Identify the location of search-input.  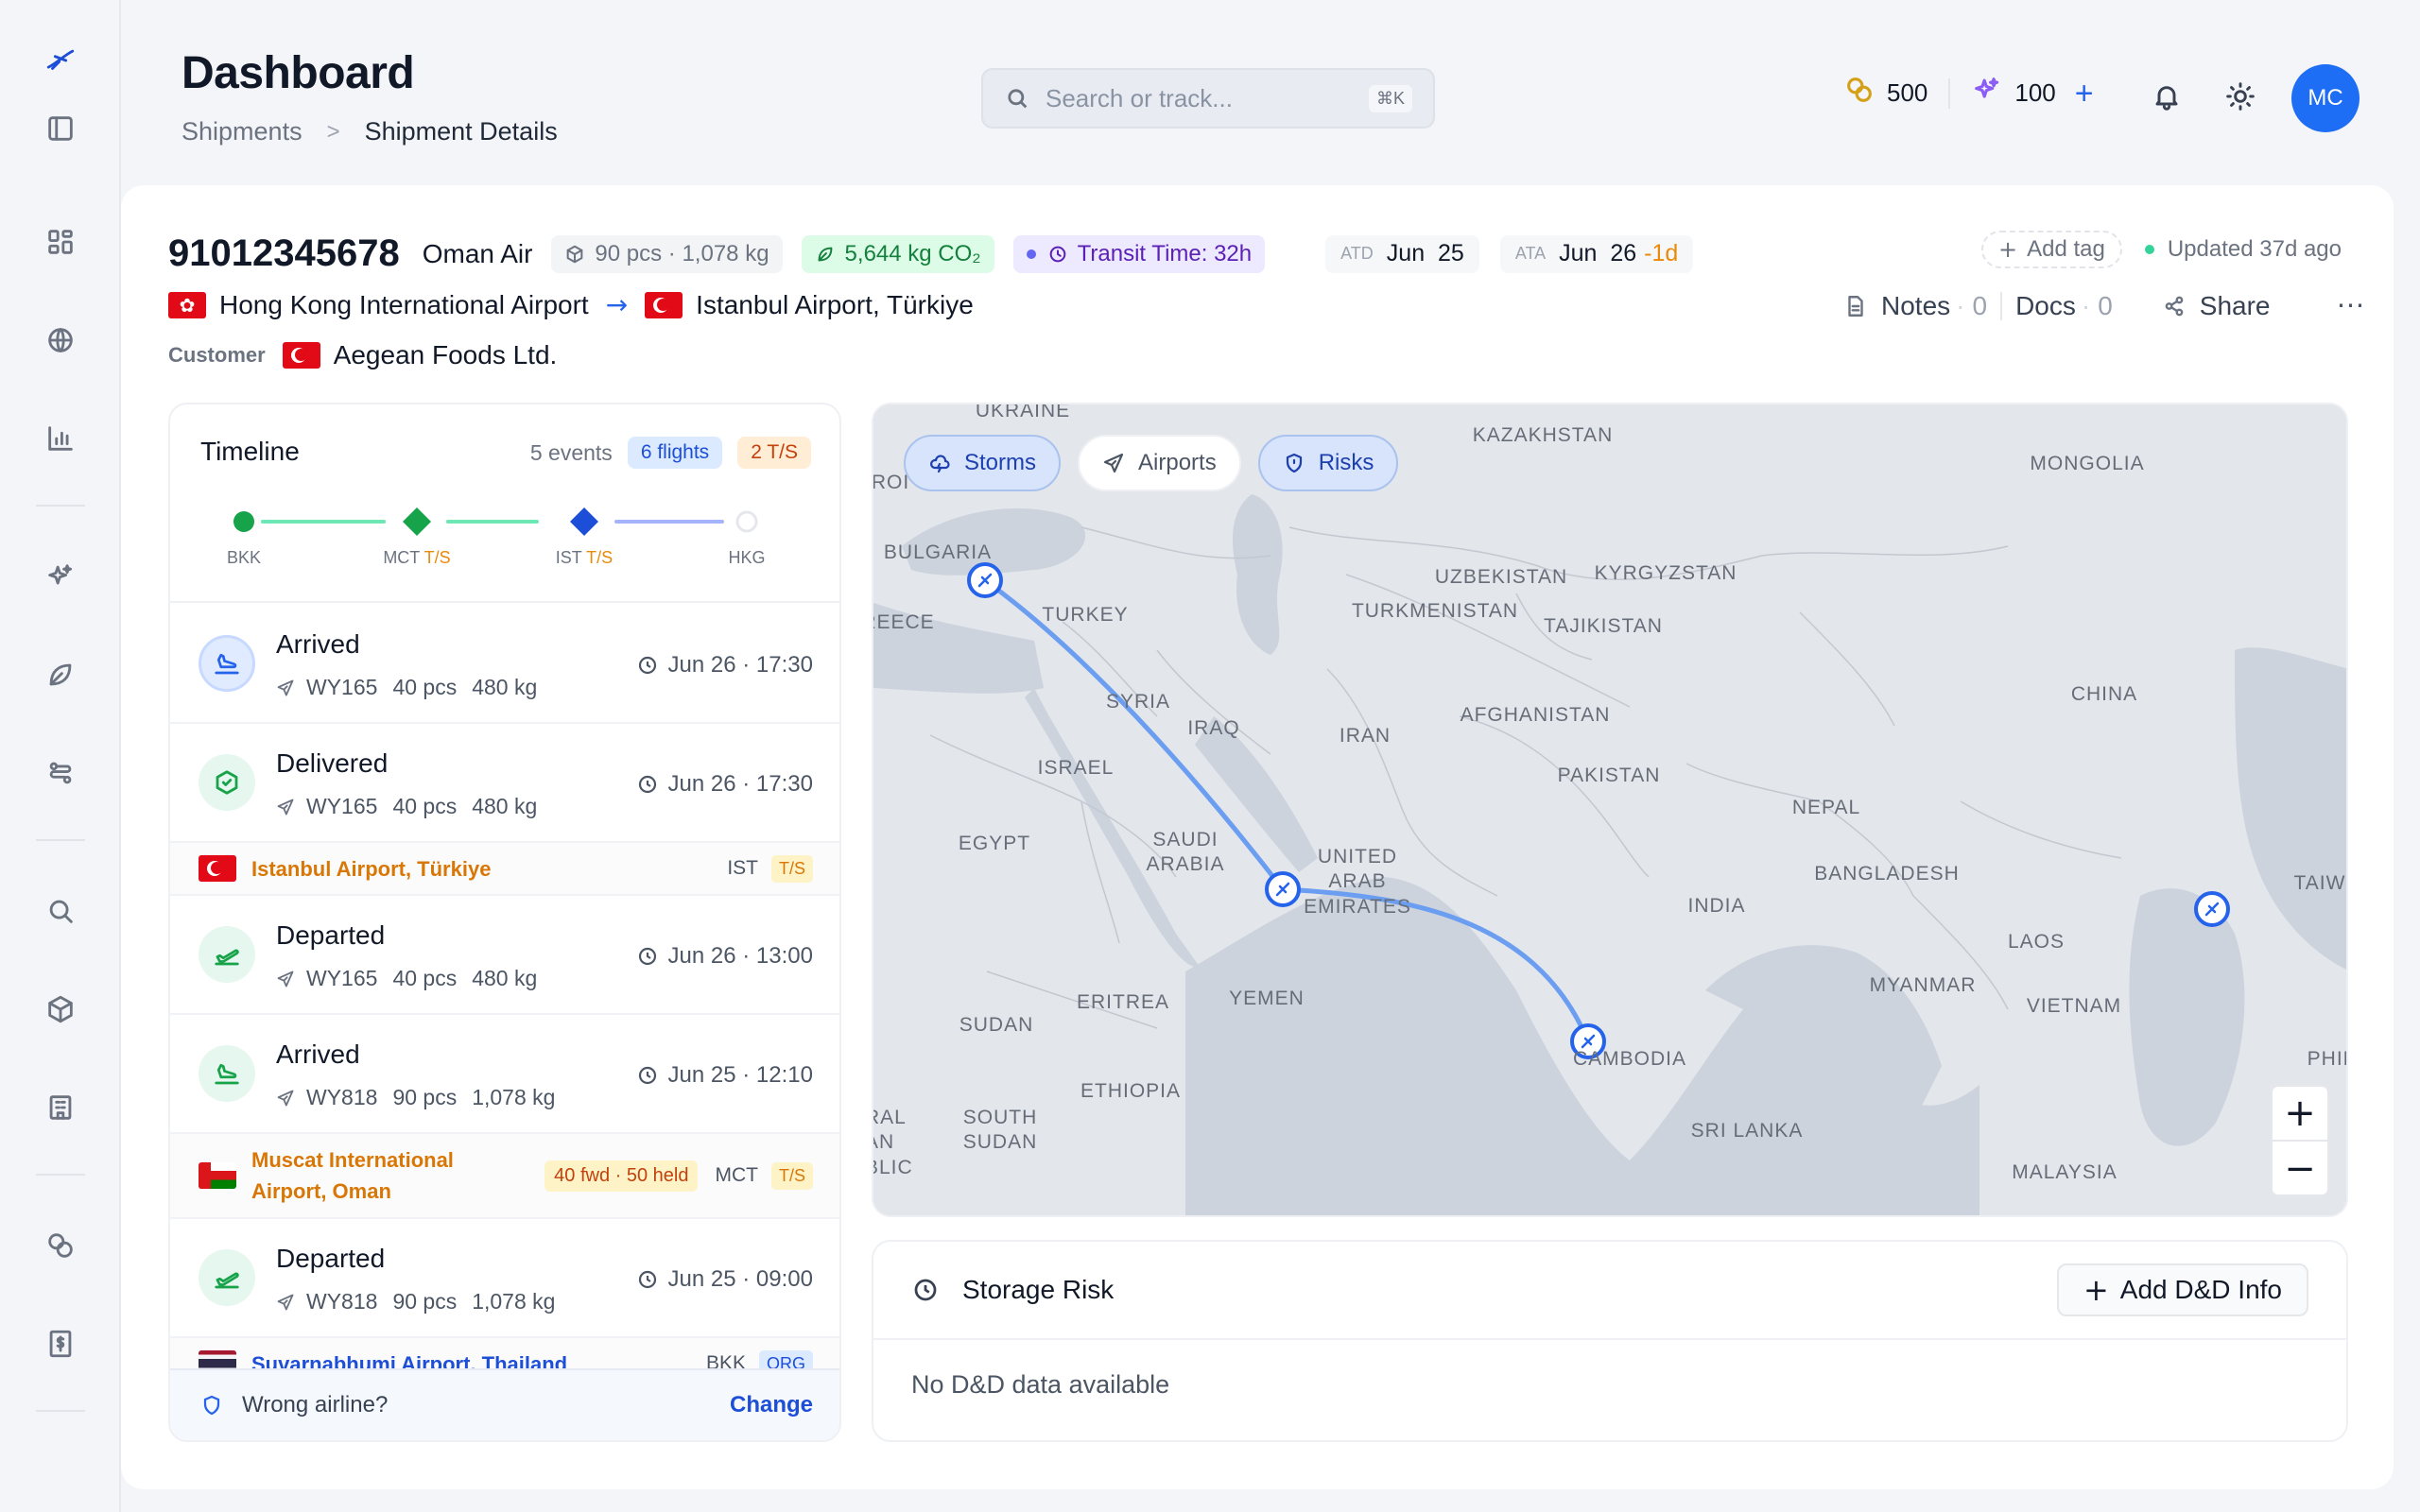
(1201, 98).